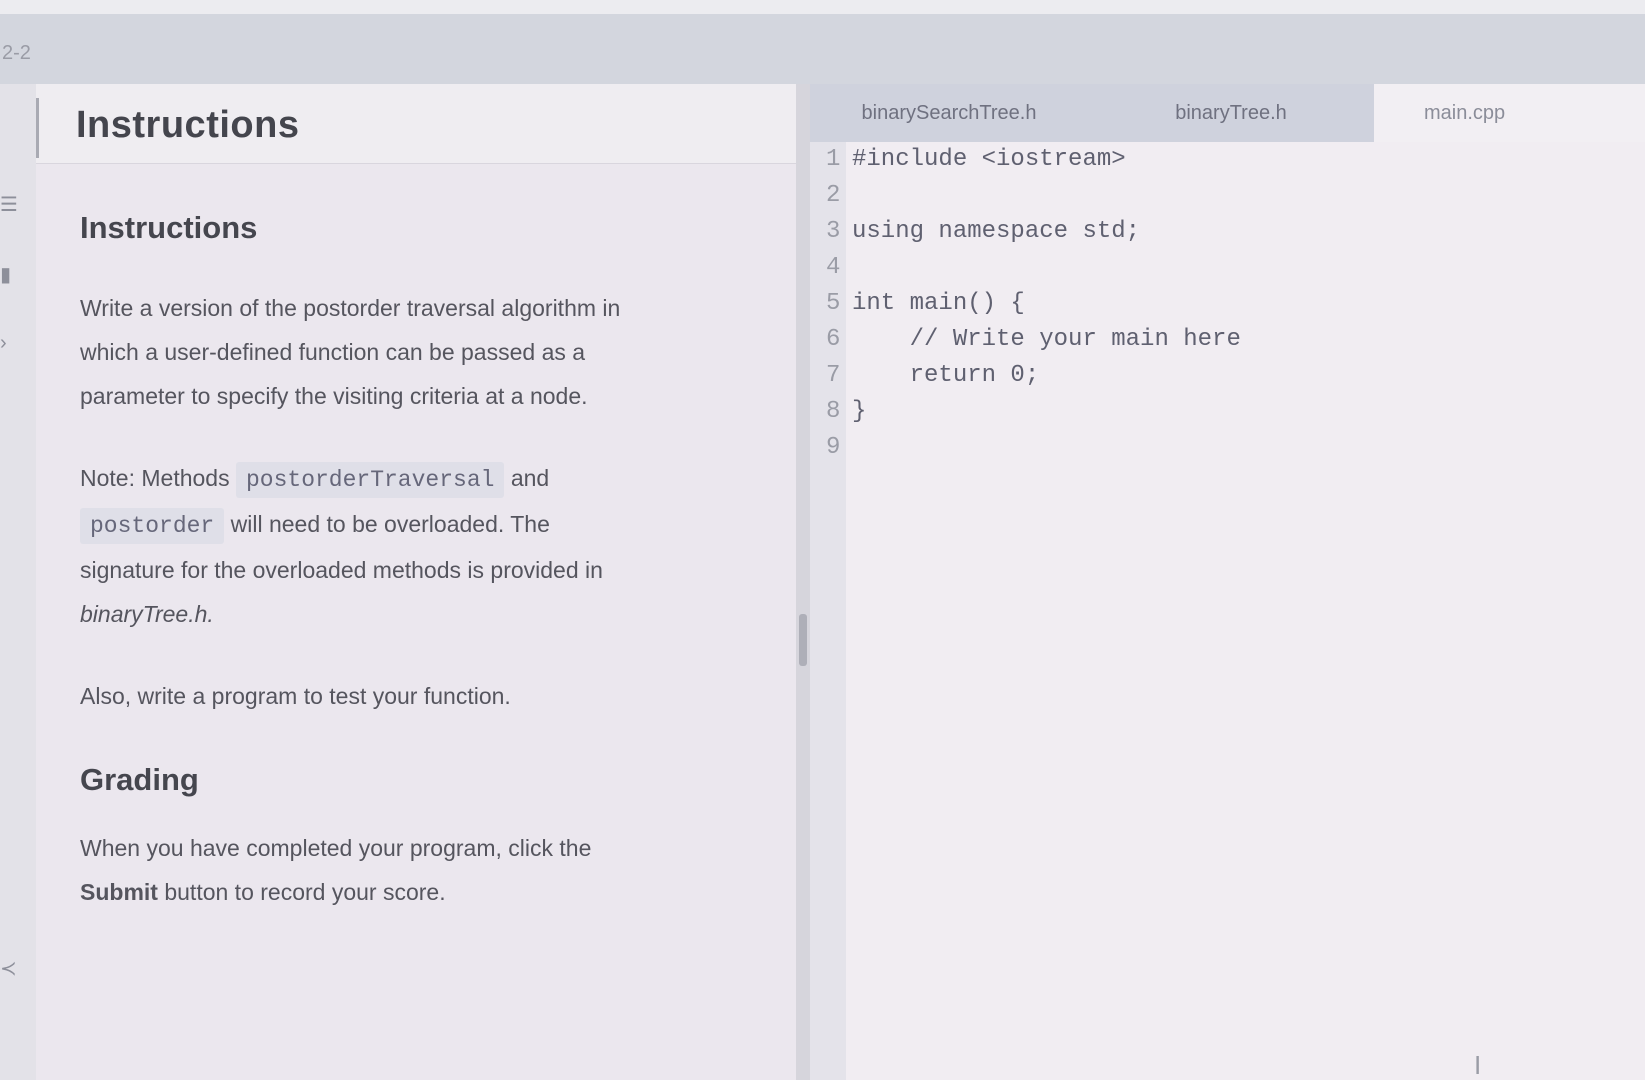 The width and height of the screenshot is (1645, 1080). I want to click on code-line: 8}, so click(846, 416).